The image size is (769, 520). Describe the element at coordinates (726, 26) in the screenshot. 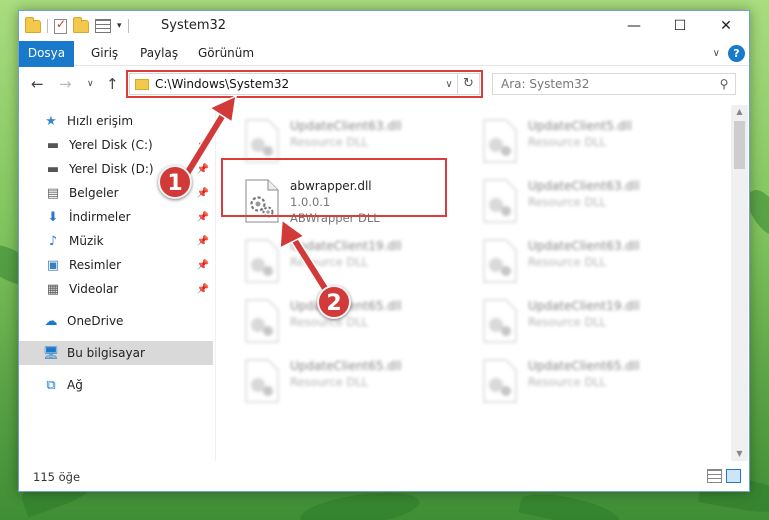

I see `close-button: ✕` at that location.